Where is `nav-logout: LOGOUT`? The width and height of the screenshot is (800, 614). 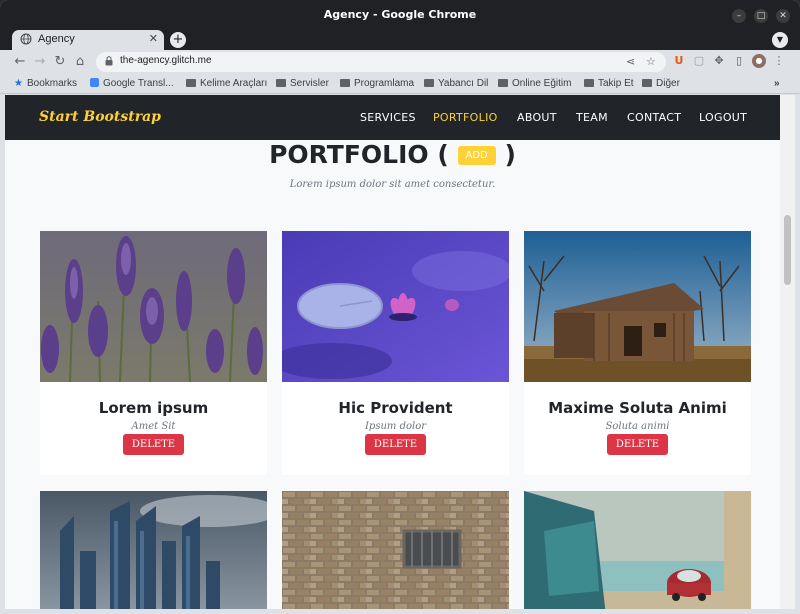 nav-logout: LOGOUT is located at coordinates (723, 117).